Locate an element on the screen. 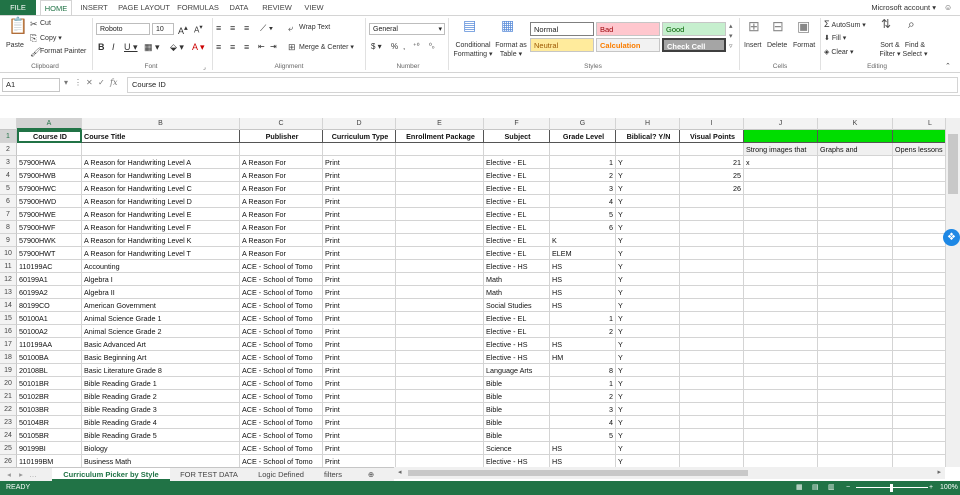 Image resolution: width=960 pixels, height=495 pixels. table-cell: Subject is located at coordinates (517, 136).